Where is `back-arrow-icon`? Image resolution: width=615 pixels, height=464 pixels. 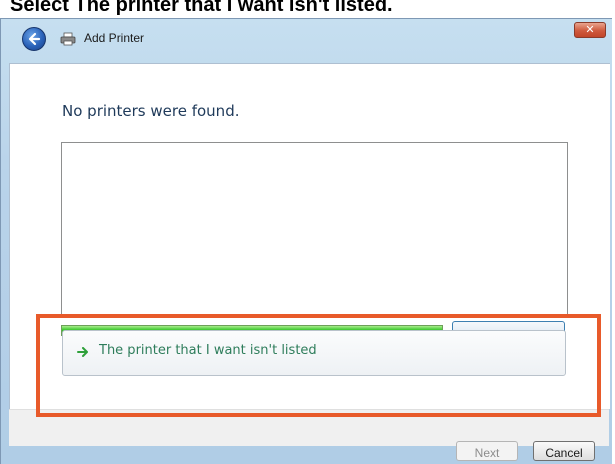
back-arrow-icon is located at coordinates (34, 39).